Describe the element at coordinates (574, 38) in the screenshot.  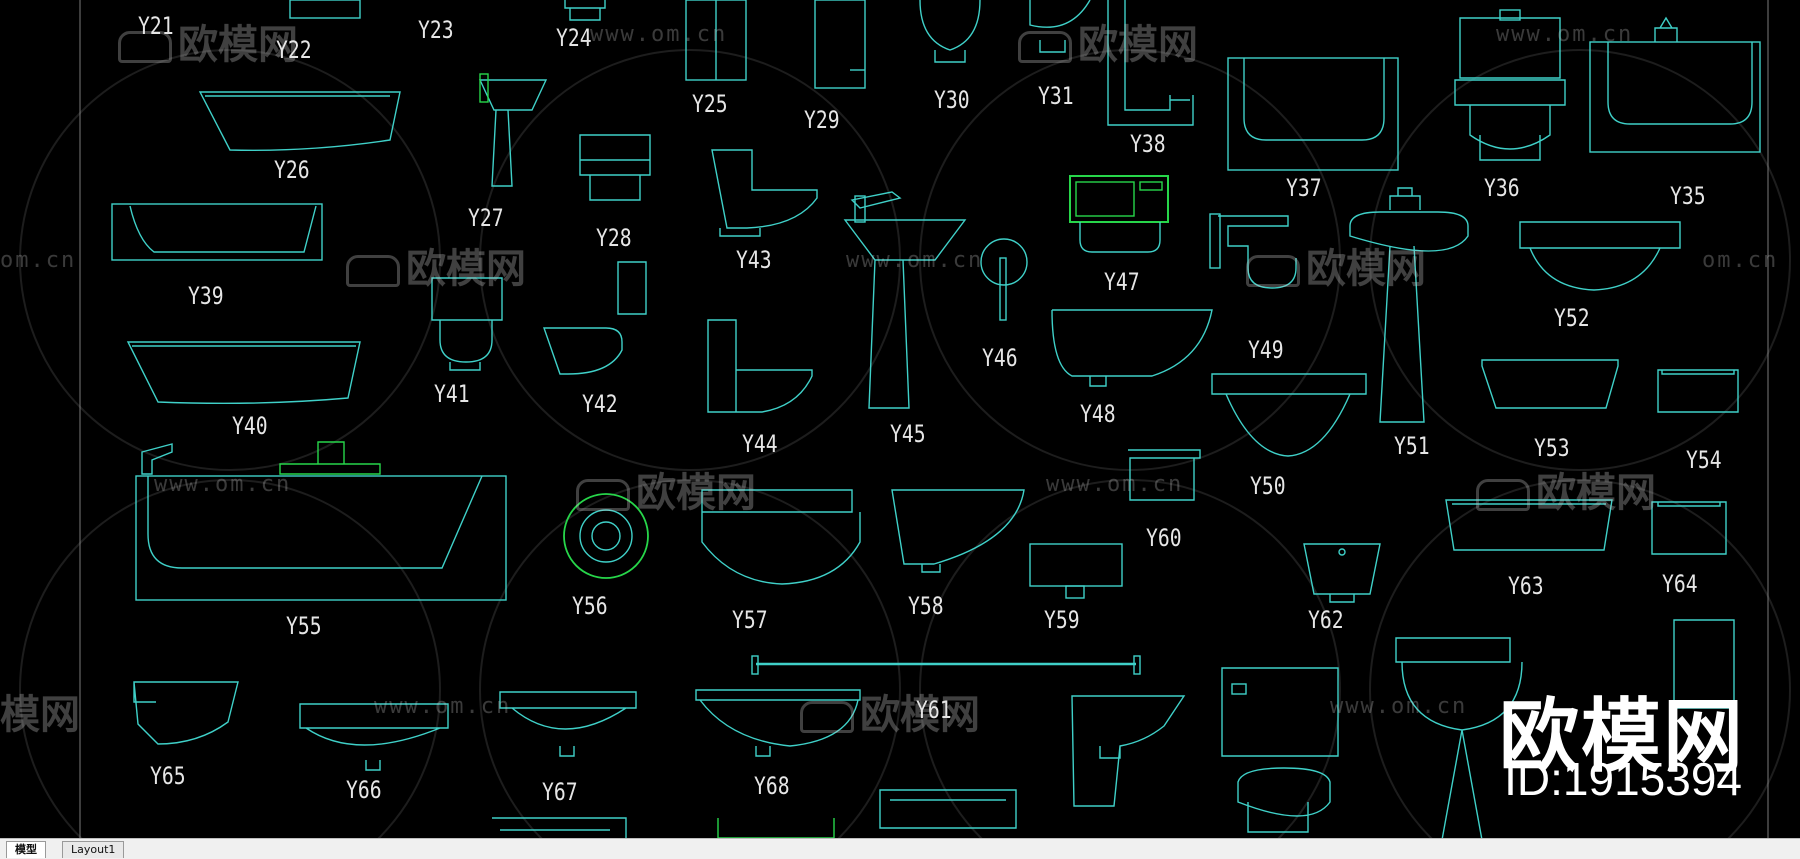
I see `fixture-label: Y24` at that location.